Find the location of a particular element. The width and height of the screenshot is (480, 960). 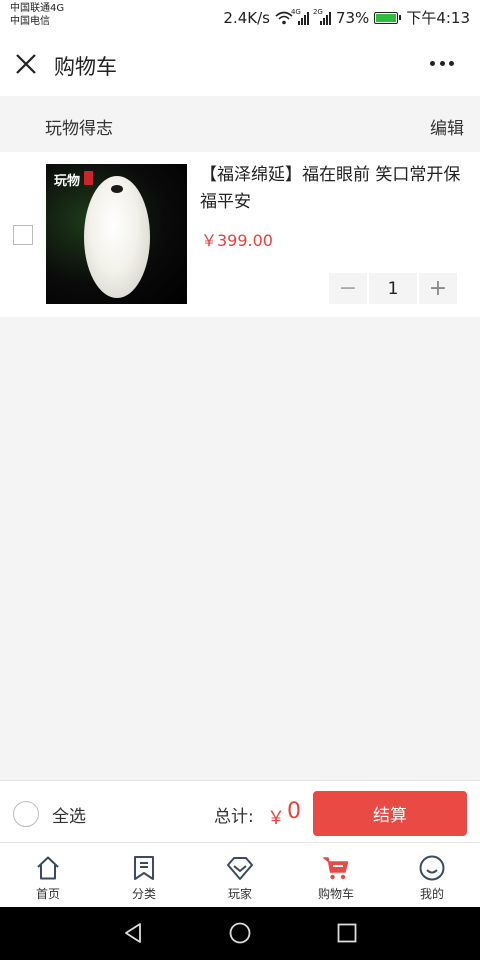

recents-icon is located at coordinates (347, 933).